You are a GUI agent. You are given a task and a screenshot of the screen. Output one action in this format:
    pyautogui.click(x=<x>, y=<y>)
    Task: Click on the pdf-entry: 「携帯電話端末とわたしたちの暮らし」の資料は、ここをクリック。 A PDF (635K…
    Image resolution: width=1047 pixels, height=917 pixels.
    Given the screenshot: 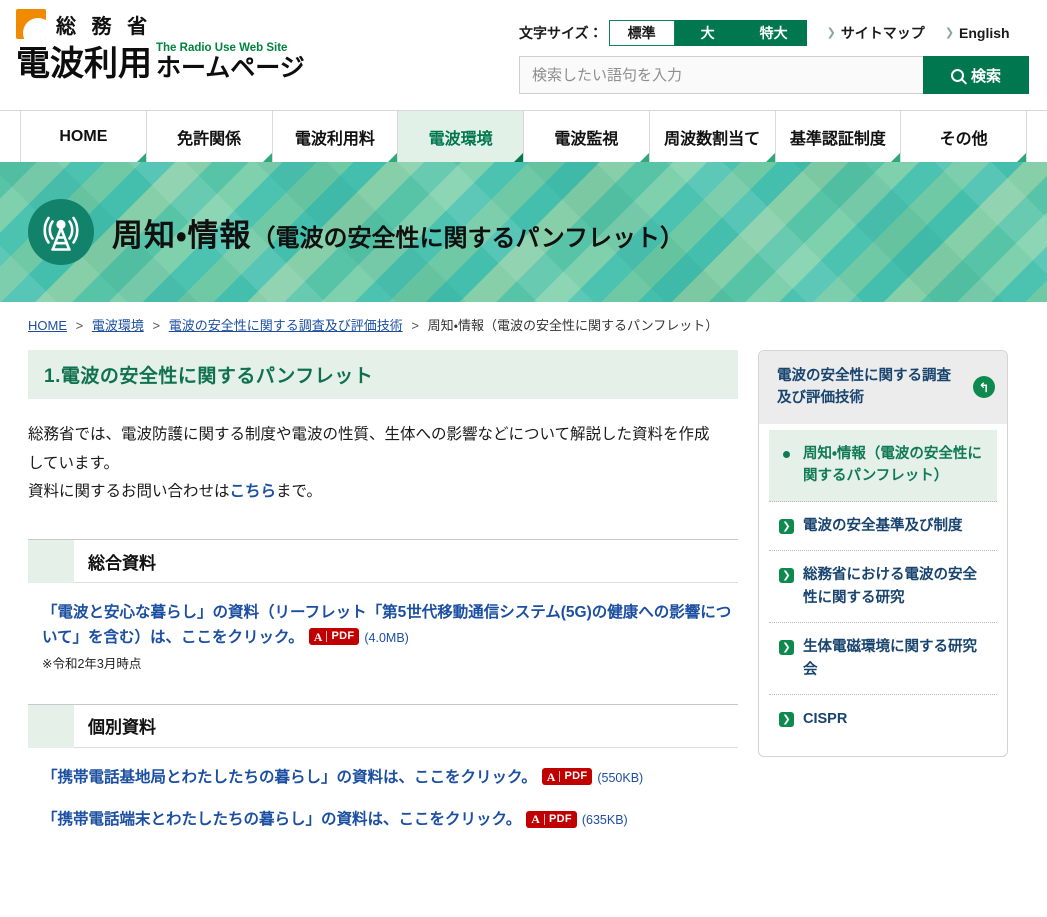 What is the action you would take?
    pyautogui.click(x=383, y=820)
    